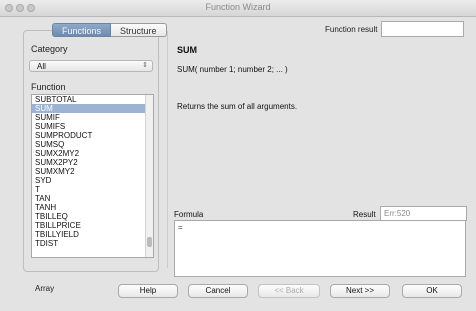  I want to click on array-checkbox: Array, so click(44, 288).